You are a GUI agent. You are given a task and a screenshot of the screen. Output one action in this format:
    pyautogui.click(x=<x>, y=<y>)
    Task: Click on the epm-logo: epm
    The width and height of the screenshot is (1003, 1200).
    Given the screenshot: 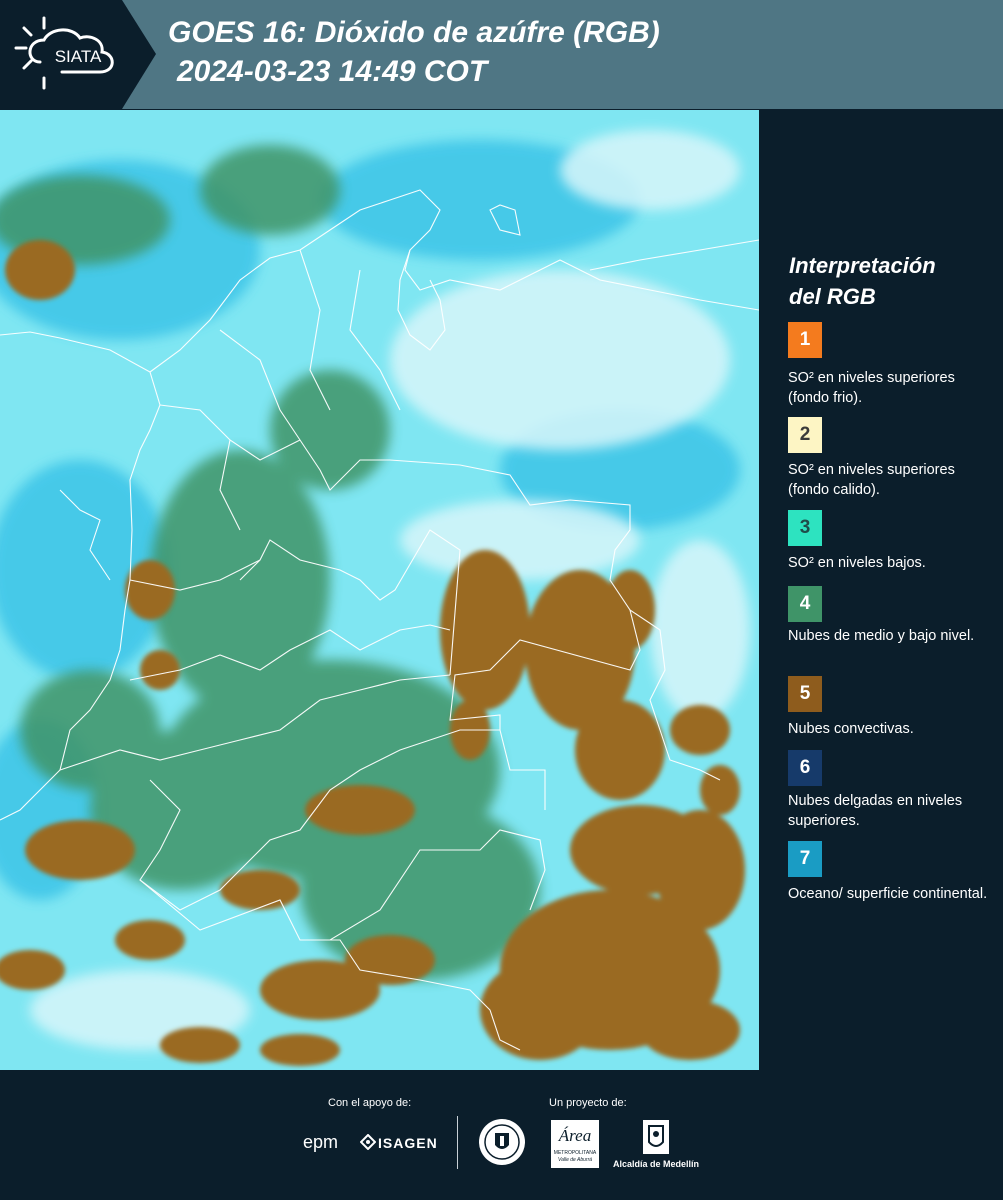 What is the action you would take?
    pyautogui.click(x=321, y=1142)
    